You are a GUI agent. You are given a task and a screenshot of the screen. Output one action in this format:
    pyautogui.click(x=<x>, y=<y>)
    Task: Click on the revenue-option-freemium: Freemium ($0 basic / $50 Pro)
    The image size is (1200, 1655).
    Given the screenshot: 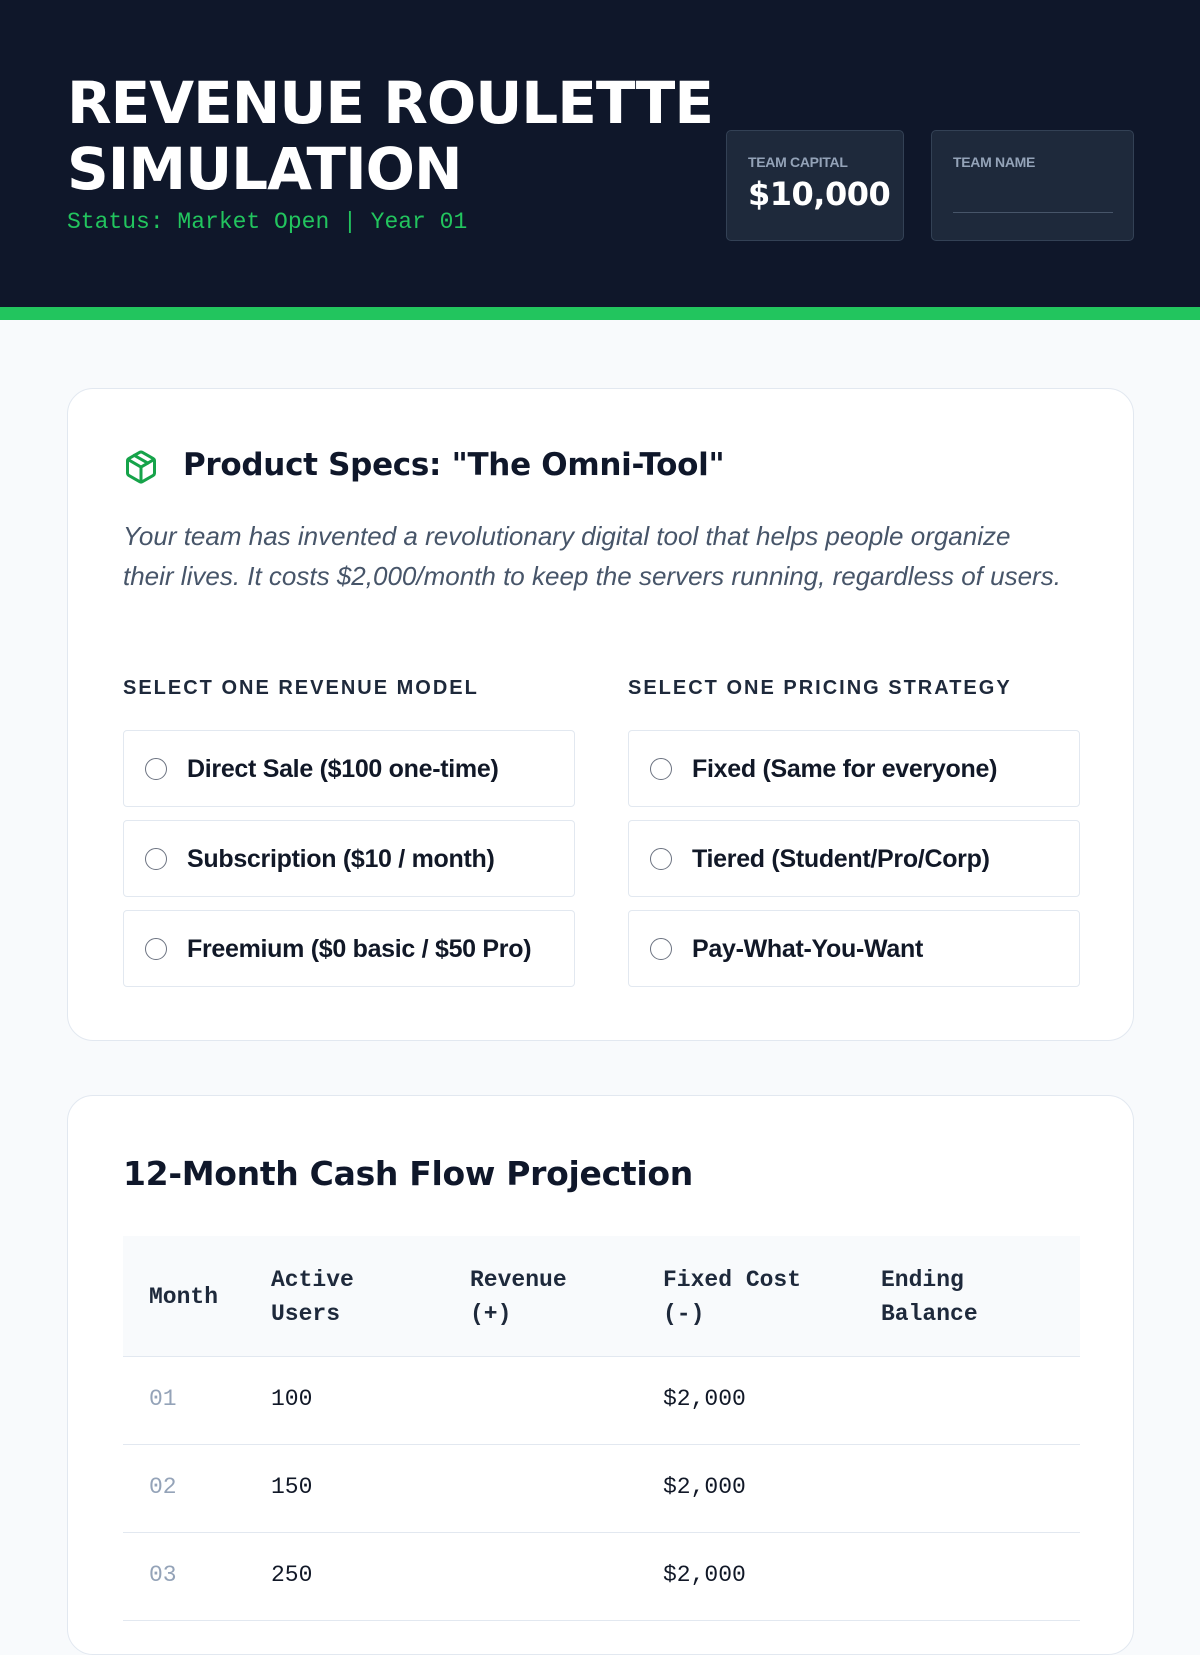 What is the action you would take?
    pyautogui.click(x=349, y=948)
    